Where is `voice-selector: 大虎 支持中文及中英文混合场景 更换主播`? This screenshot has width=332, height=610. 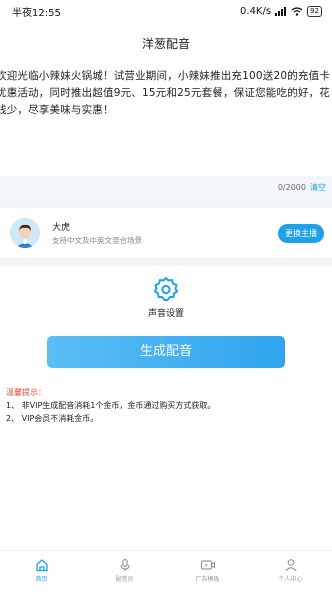 voice-selector: 大虎 支持中文及中英文混合场景 更换主播 is located at coordinates (166, 233).